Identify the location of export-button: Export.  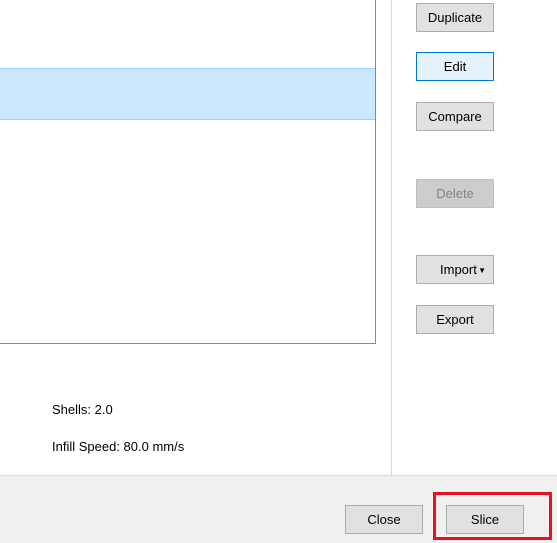
(455, 319).